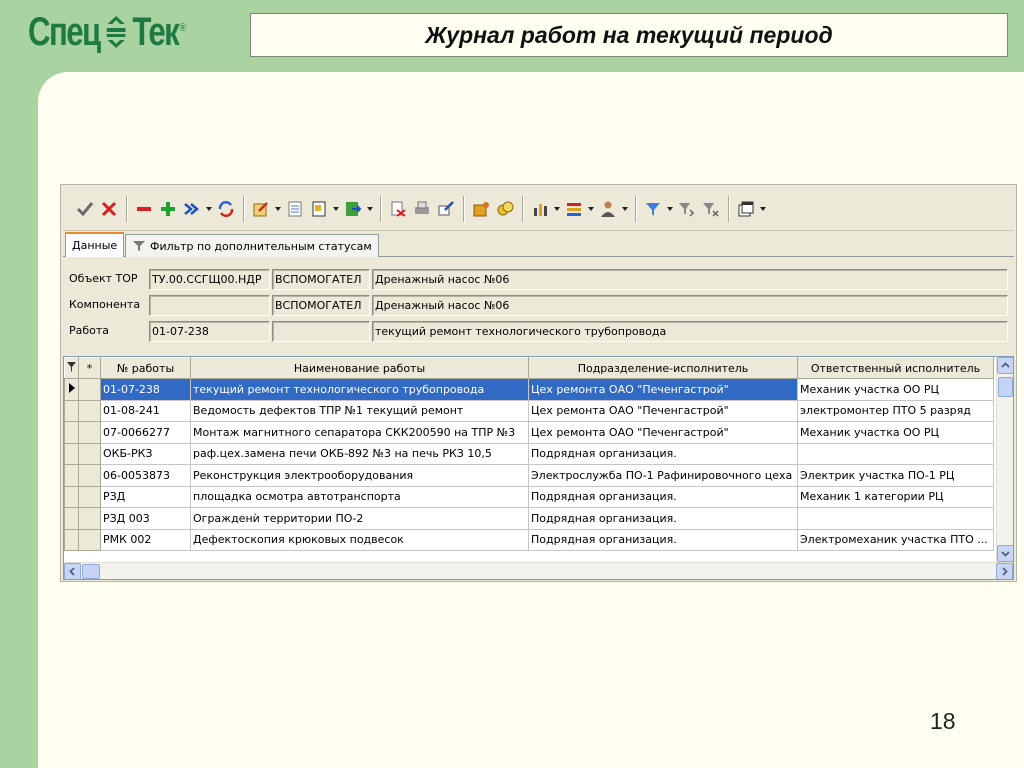  What do you see at coordinates (574, 209) in the screenshot?
I see `list-colored-icon` at bounding box center [574, 209].